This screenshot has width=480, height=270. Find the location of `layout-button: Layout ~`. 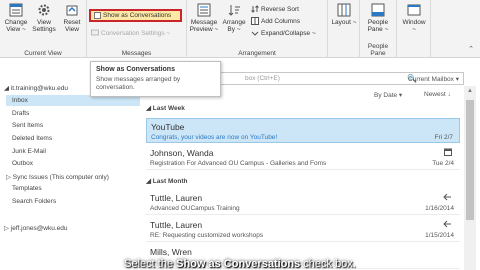

layout-button: Layout ~ is located at coordinates (344, 14).